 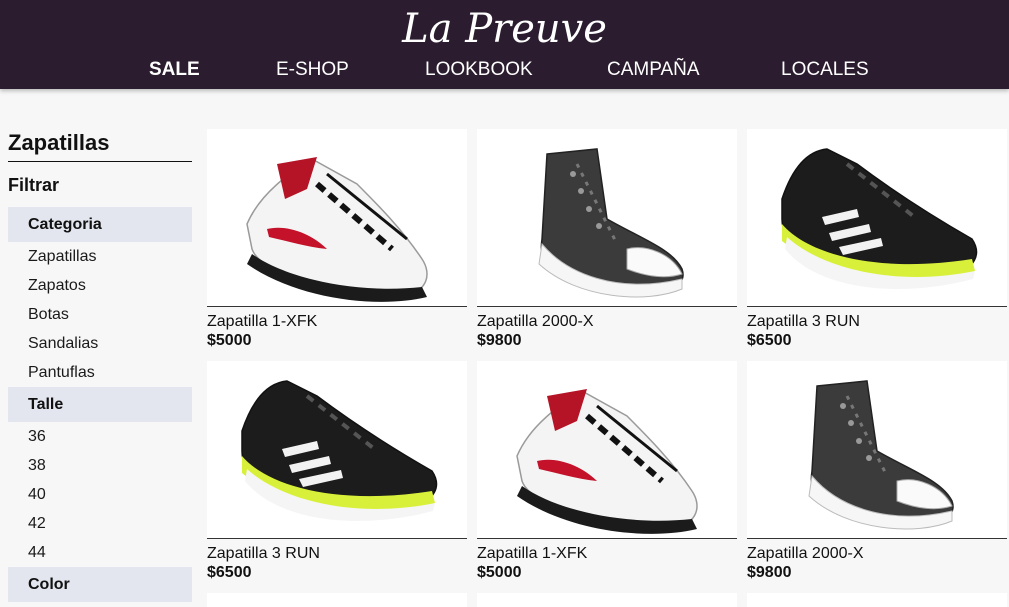 I want to click on filter-group-color: Color, so click(x=100, y=584).